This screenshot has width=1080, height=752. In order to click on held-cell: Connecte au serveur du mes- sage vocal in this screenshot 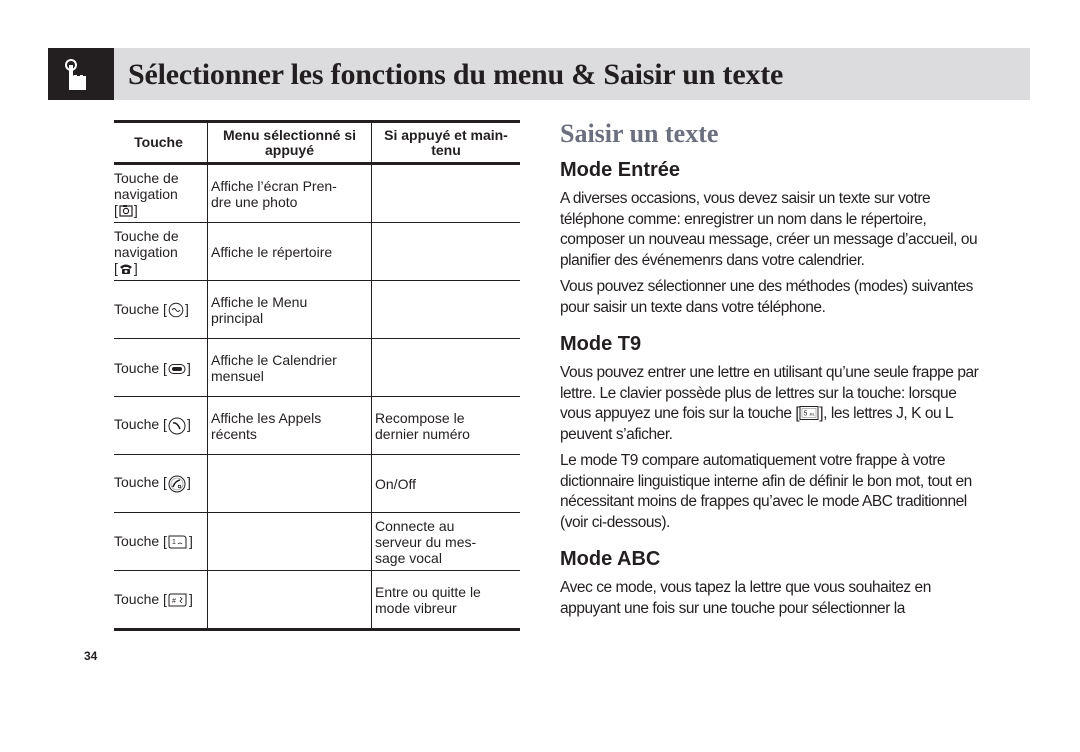, I will do `click(445, 541)`.